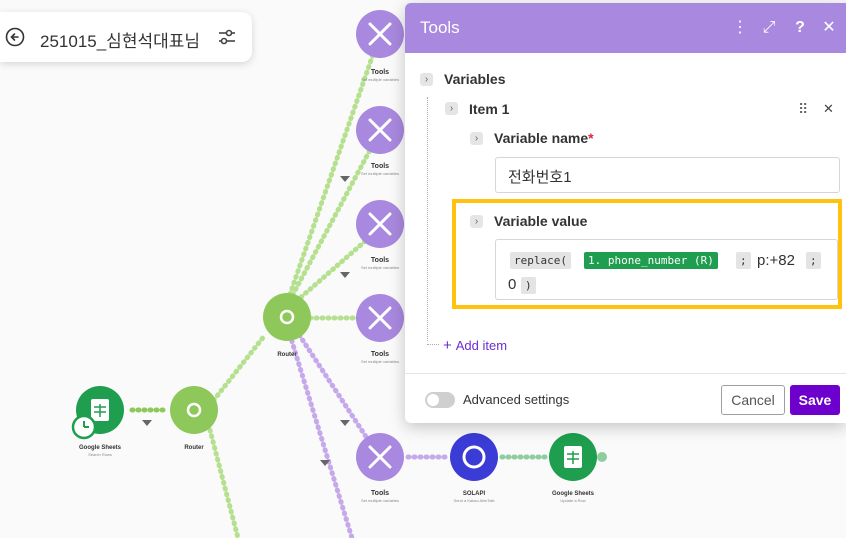 The image size is (846, 538). I want to click on google-sheets-module: Google Sheets Search Rows, so click(97, 421).